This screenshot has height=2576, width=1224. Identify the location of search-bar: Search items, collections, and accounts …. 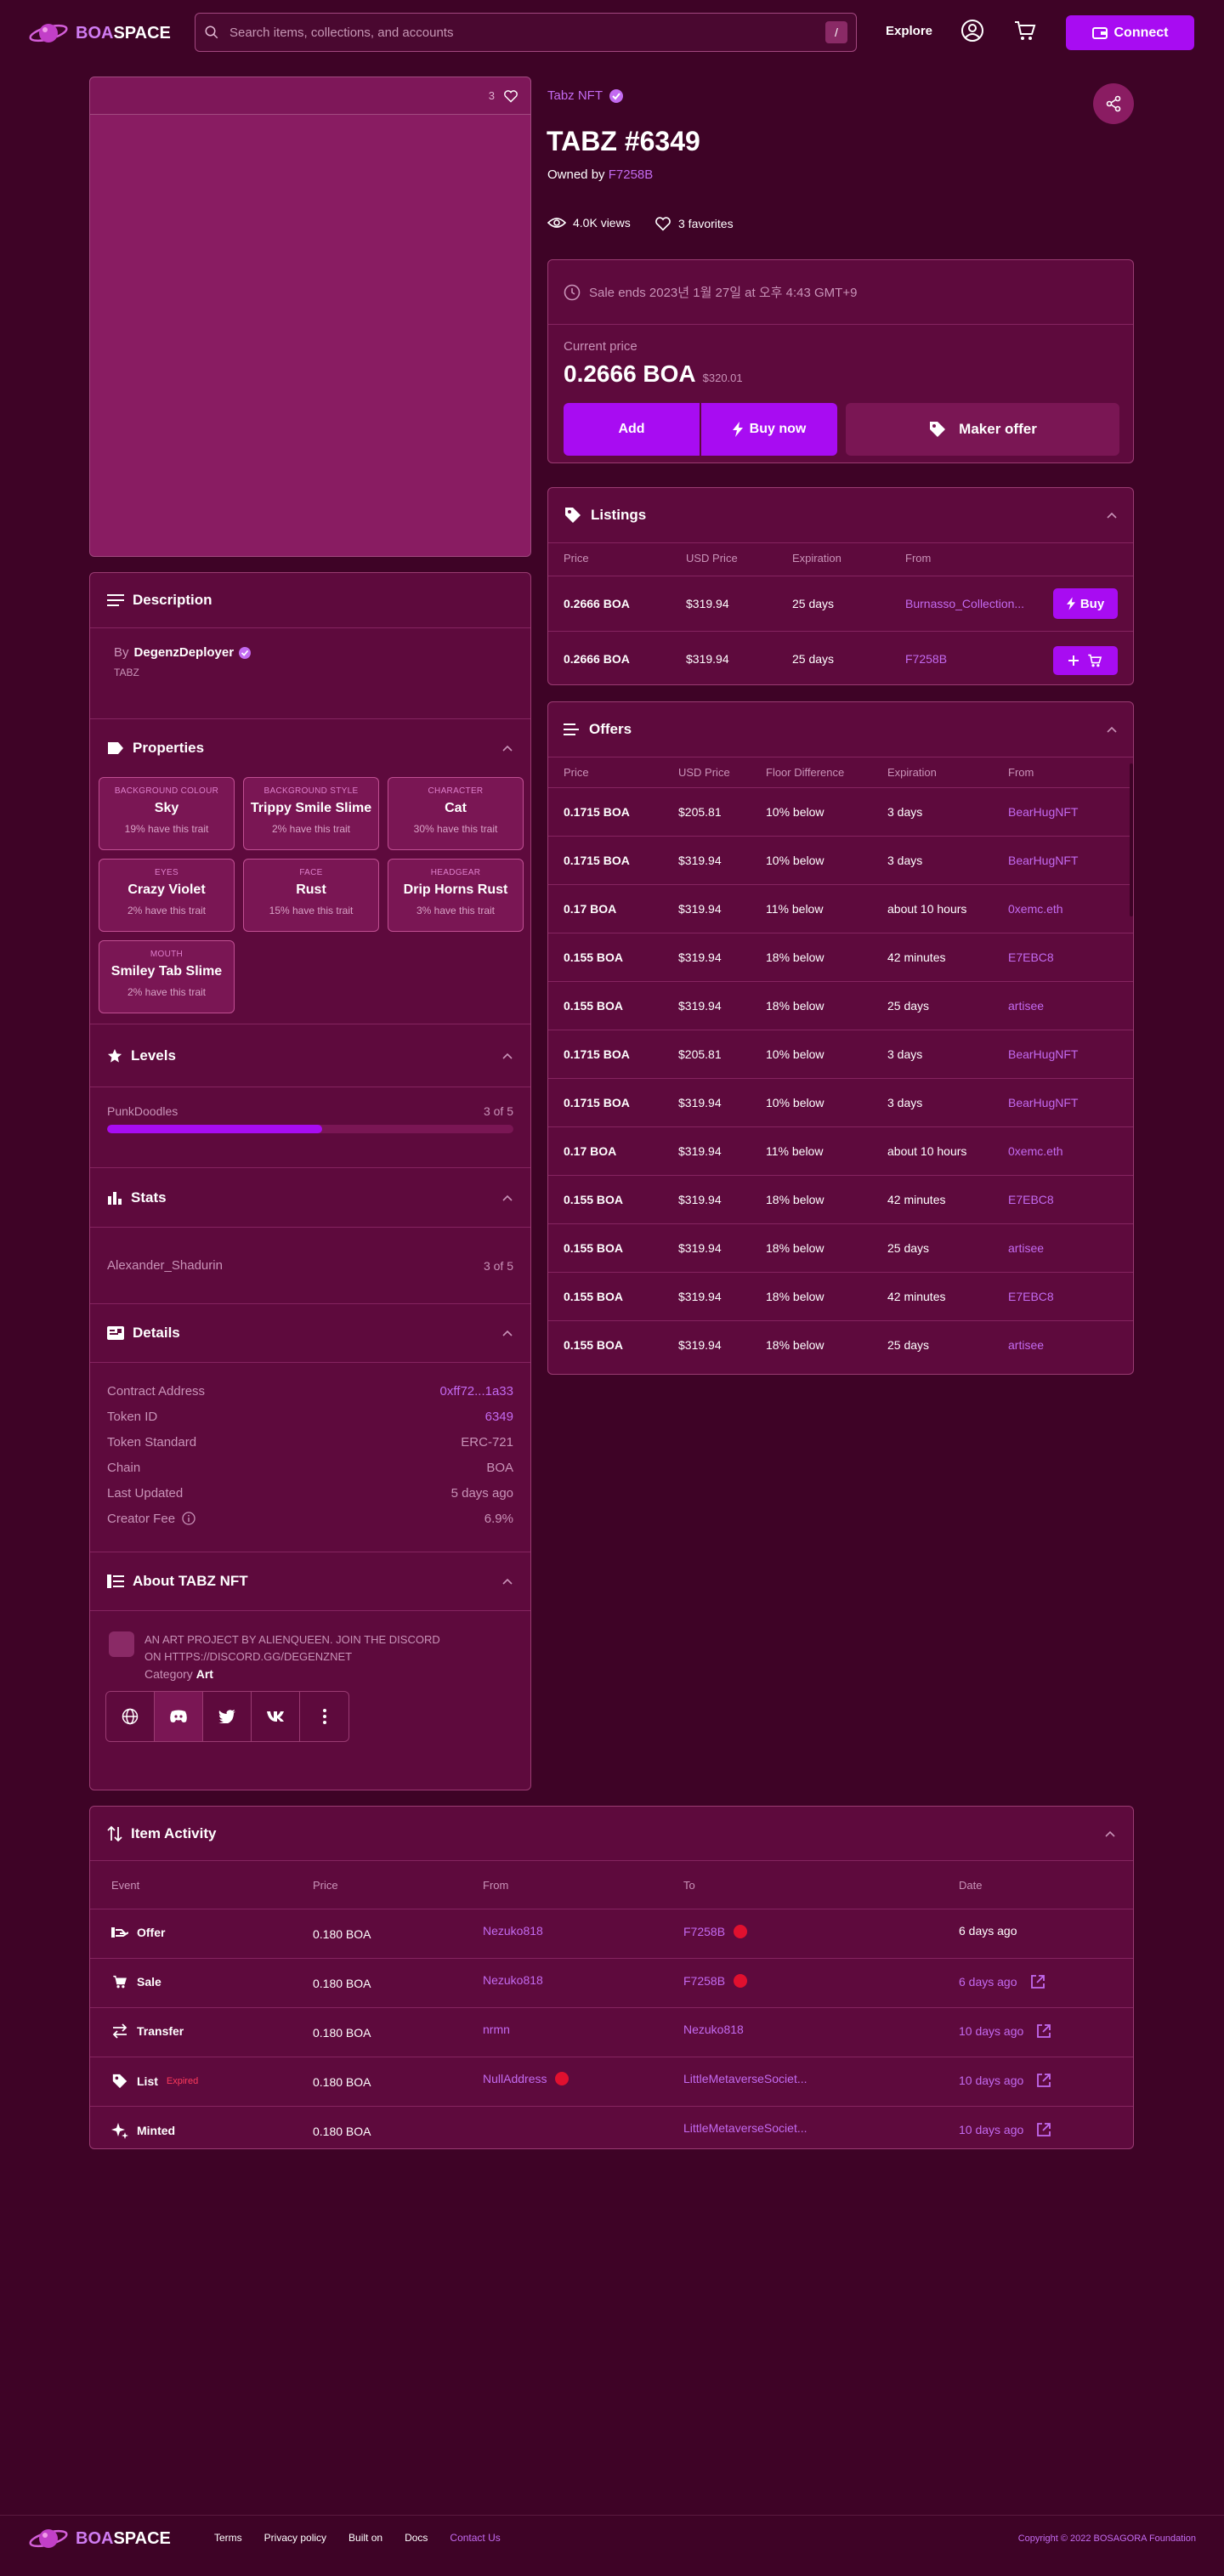
(526, 33).